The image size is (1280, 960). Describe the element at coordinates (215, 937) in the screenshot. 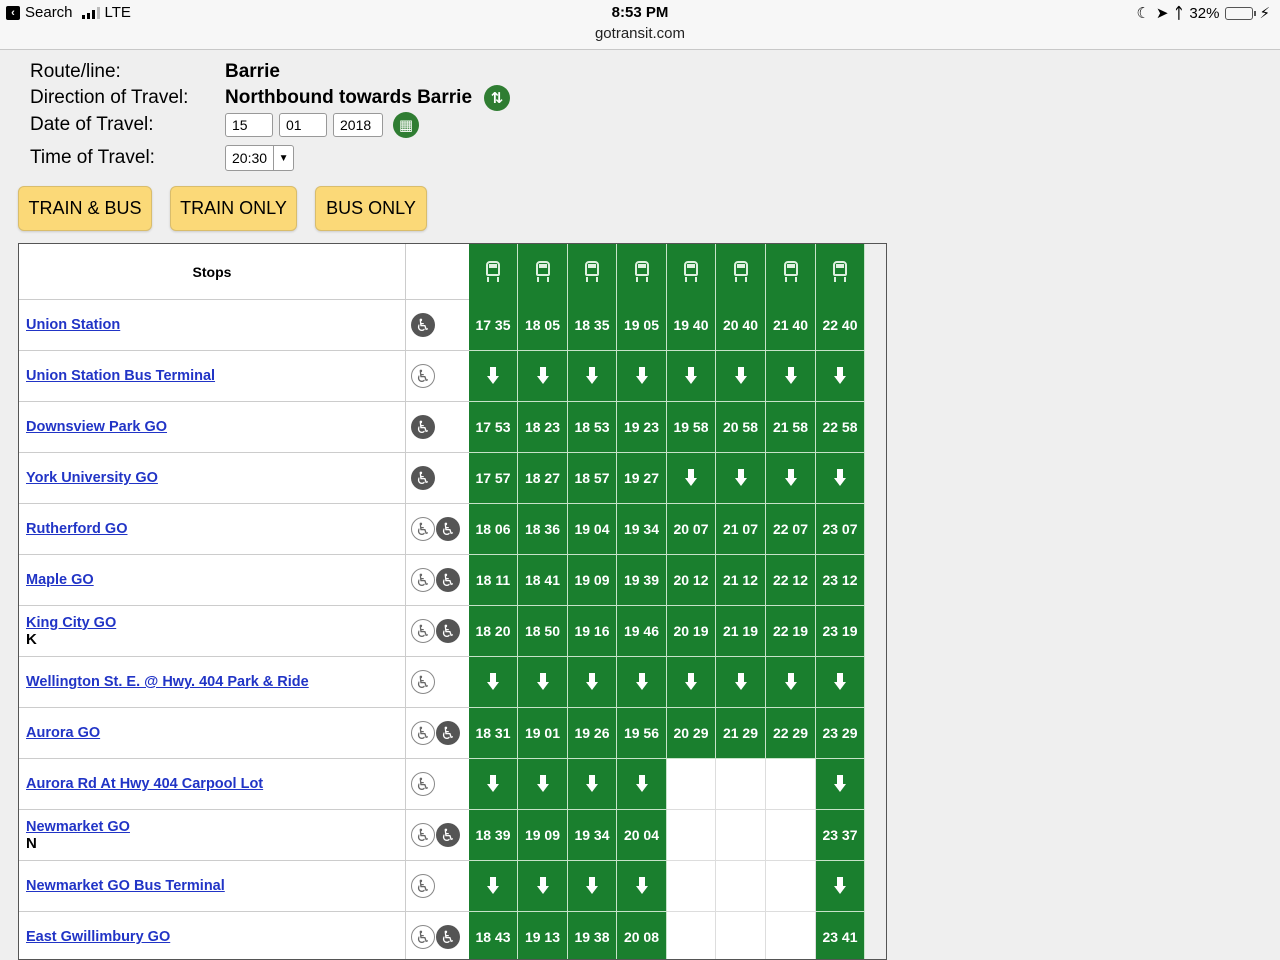

I see `stop-link: East Gwillimbury GO` at that location.